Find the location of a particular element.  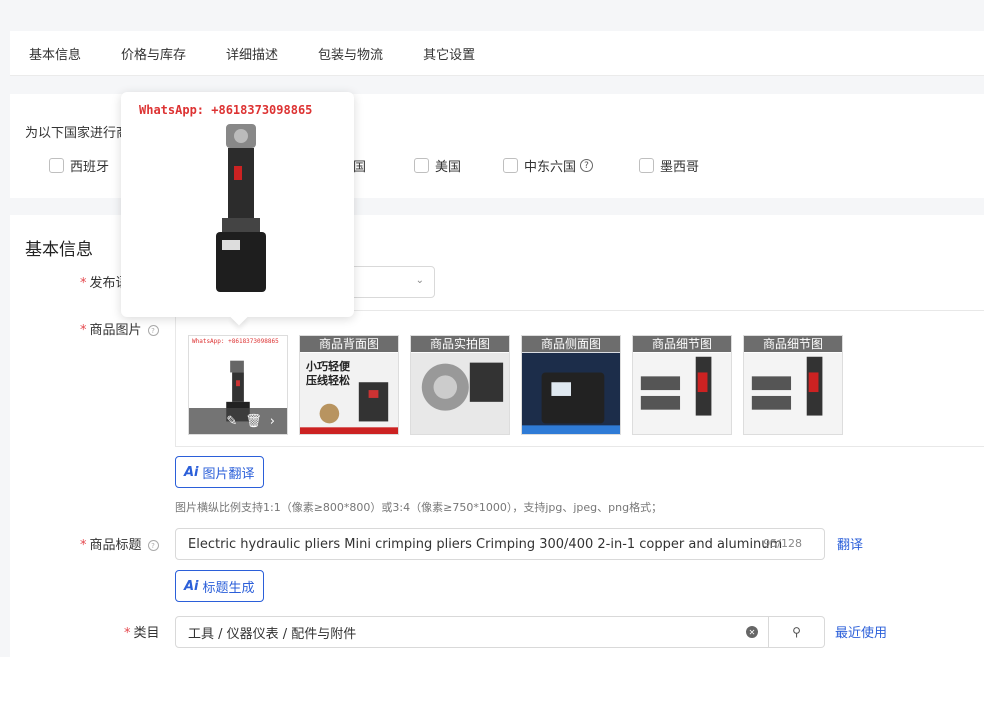

image-preview-popover: WhatsApp: +8618373098865 is located at coordinates (237, 209).